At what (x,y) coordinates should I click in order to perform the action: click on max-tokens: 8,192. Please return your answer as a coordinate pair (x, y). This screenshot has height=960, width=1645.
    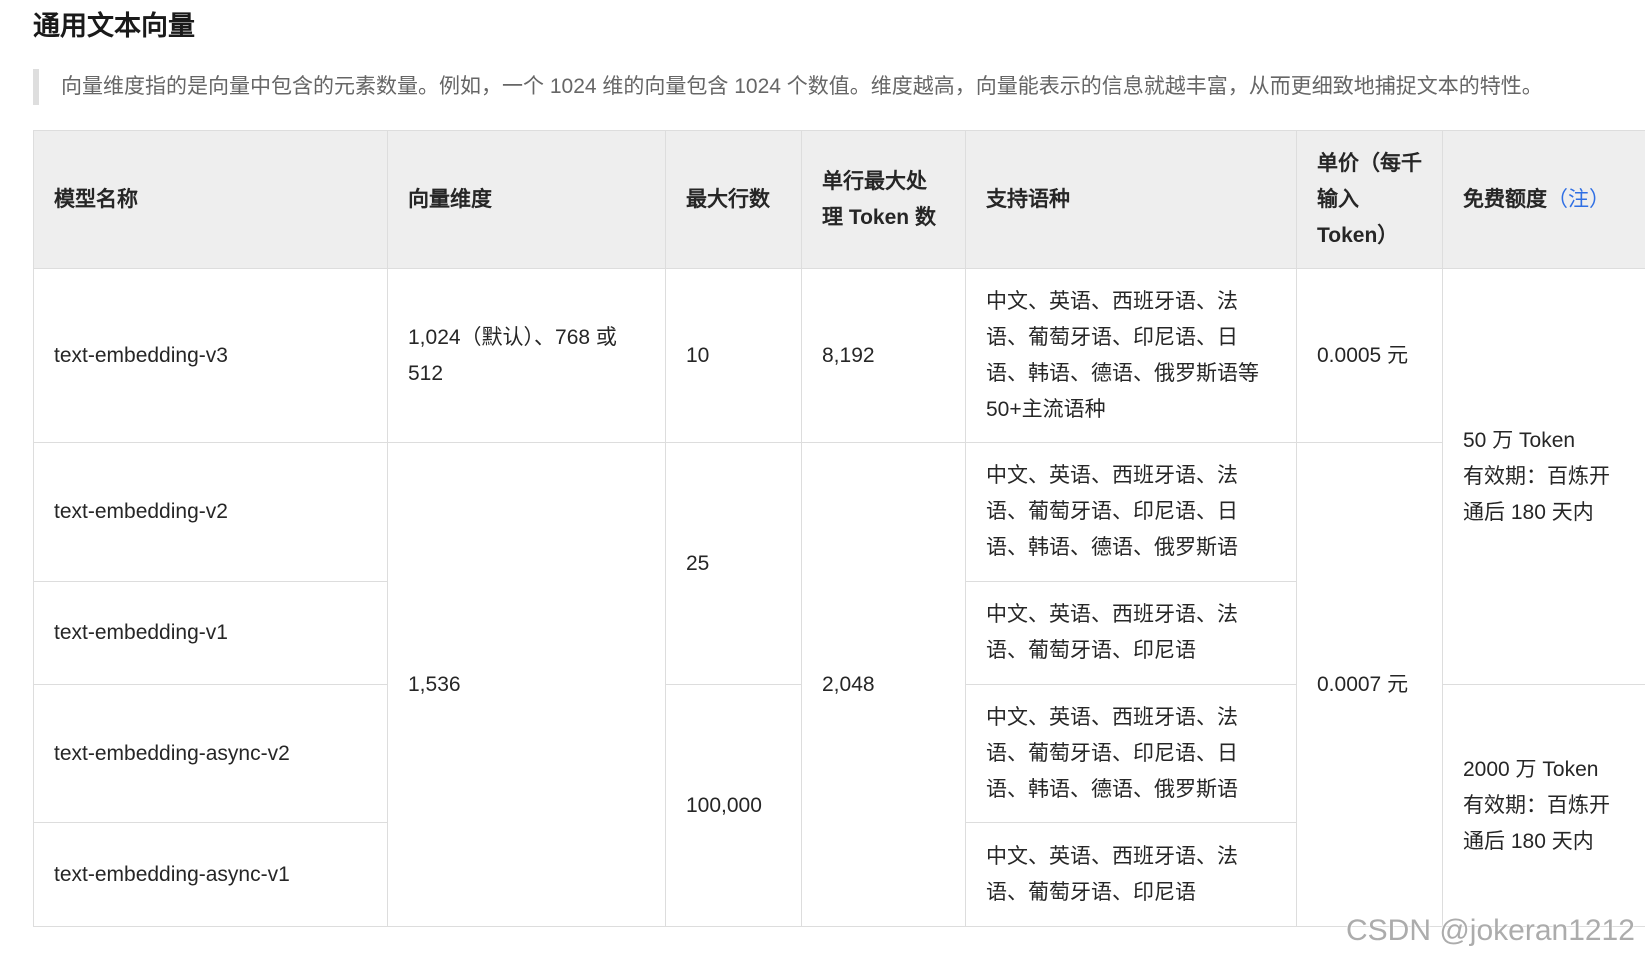
    Looking at the image, I should click on (883, 355).